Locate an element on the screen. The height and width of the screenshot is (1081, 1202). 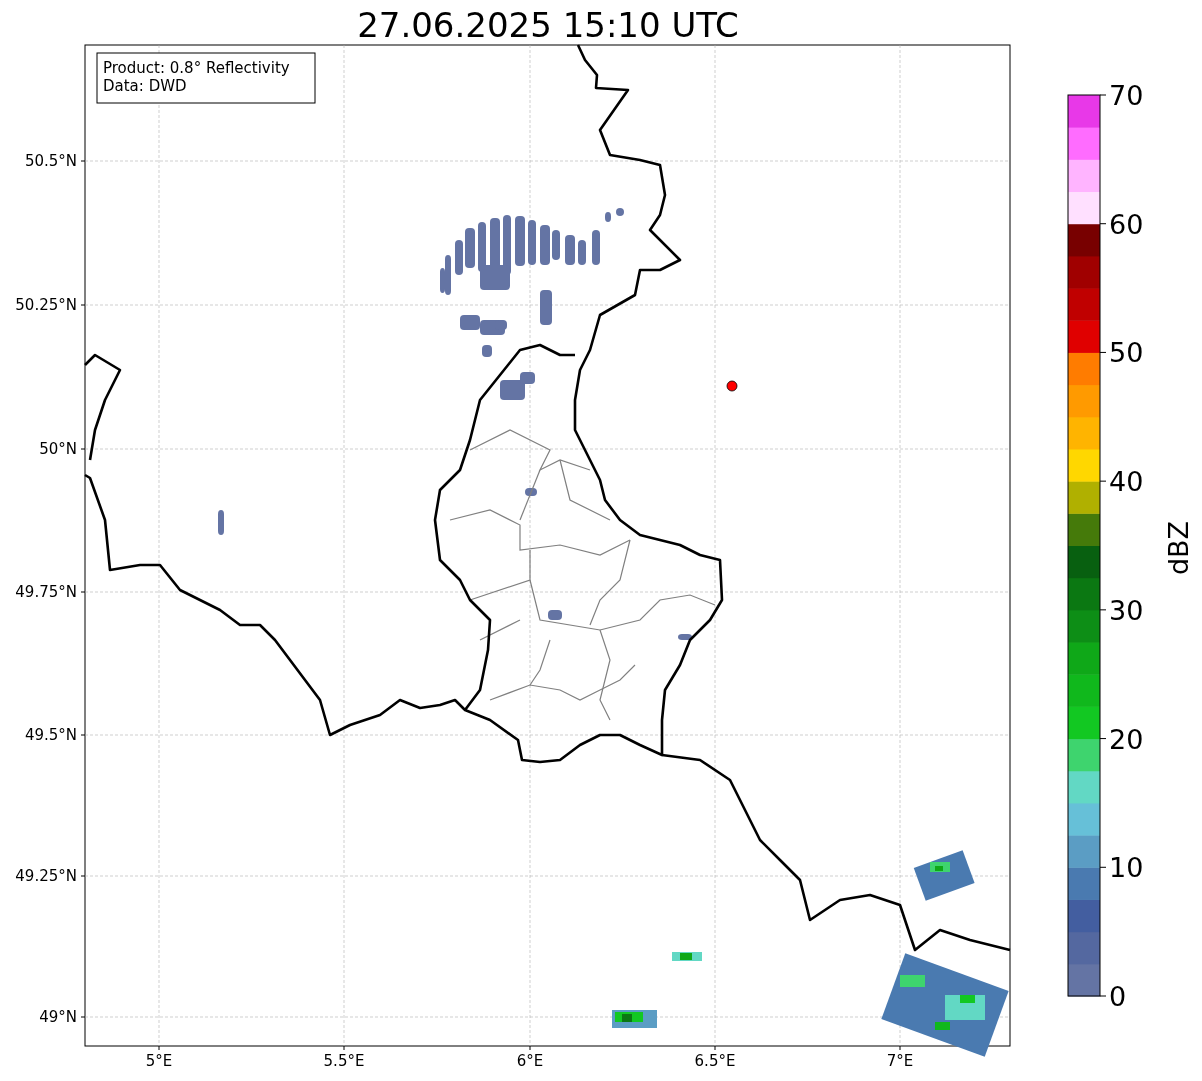
longitude-label: 5.5°E is located at coordinates (344, 1061).